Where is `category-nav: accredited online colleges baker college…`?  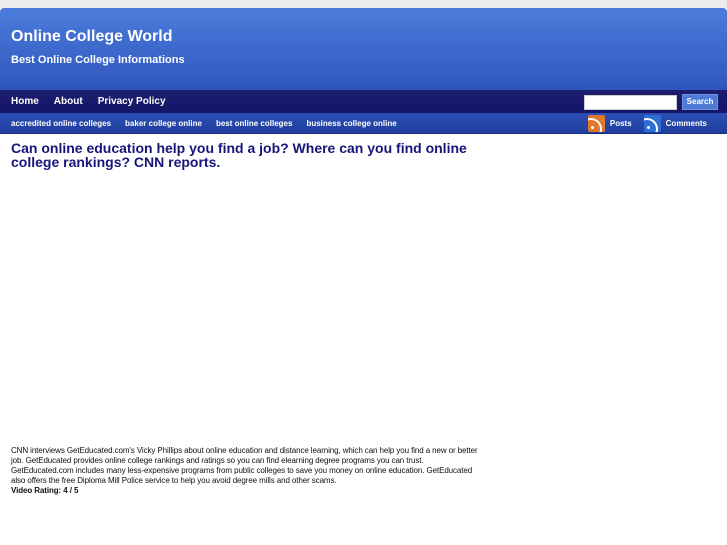 category-nav: accredited online colleges baker college… is located at coordinates (363, 123).